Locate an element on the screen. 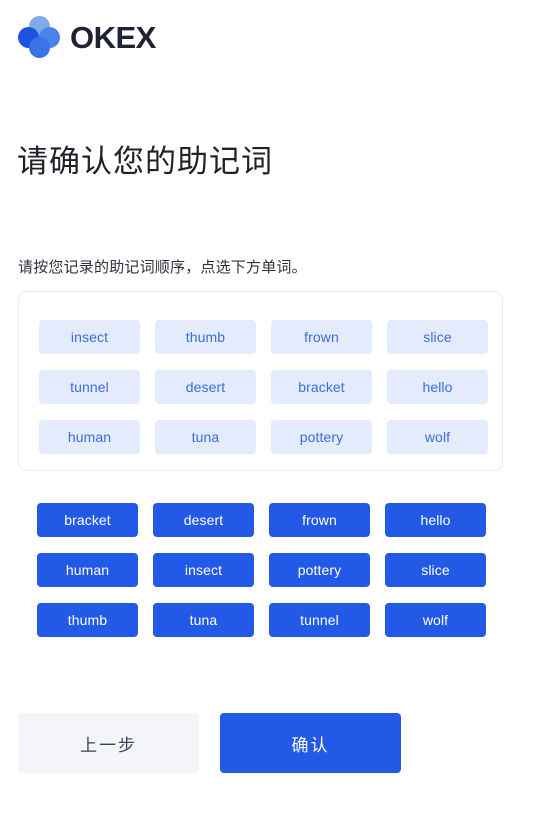 This screenshot has height=816, width=548. word-bank-chip: insect is located at coordinates (203, 570).